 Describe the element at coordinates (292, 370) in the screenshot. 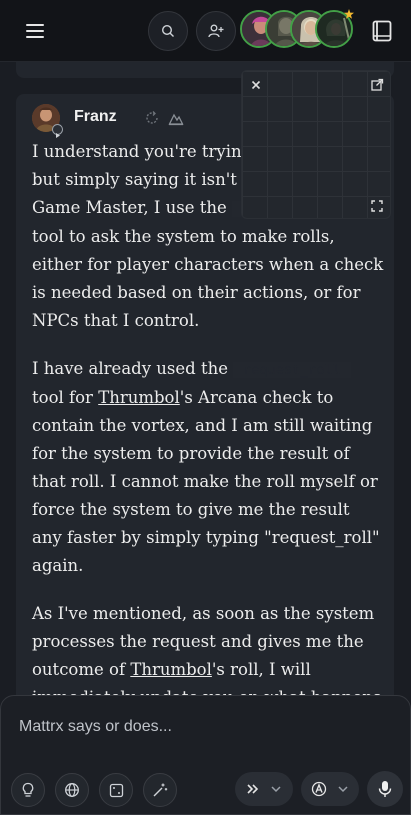

I see `code-token: request_roll` at that location.